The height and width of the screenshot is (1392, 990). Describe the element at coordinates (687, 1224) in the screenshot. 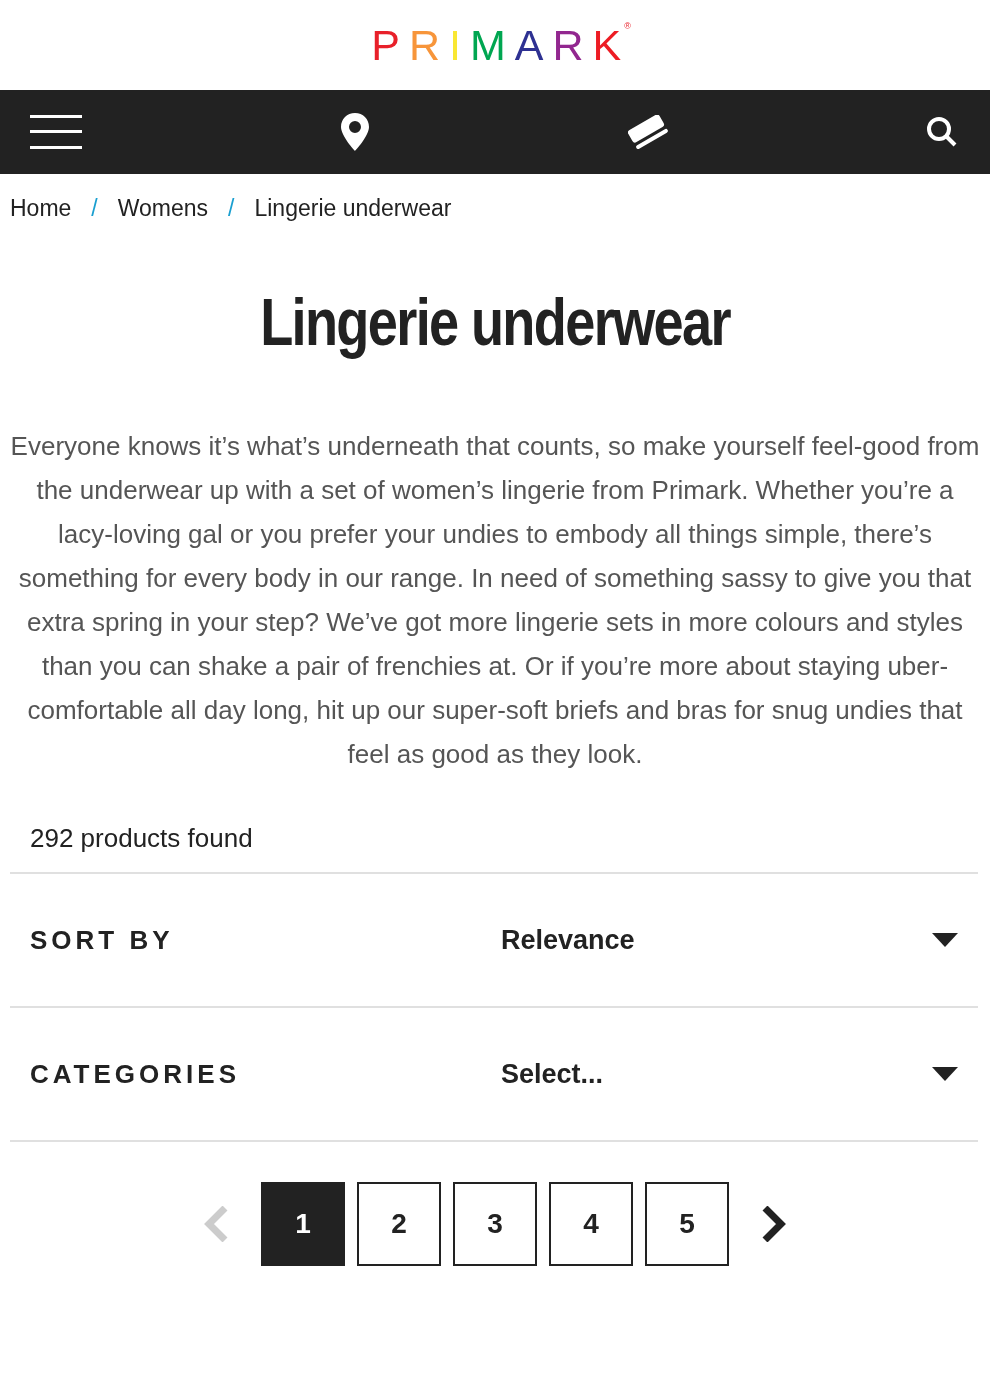

I see `page-button: 5` at that location.